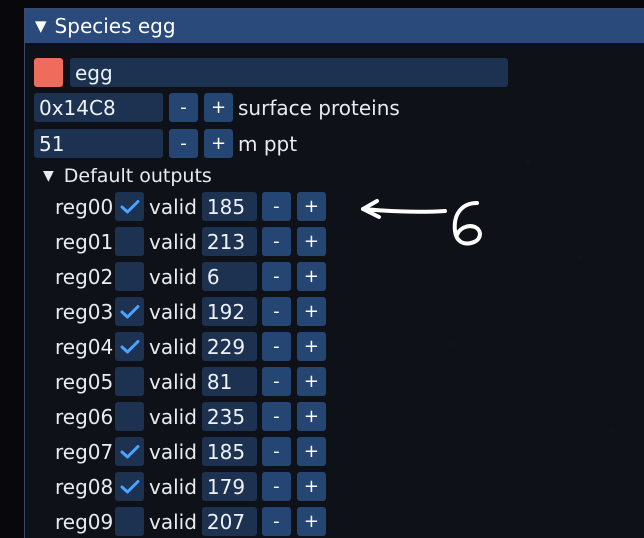  I want to click on surface-proteins-input: 0x14C8, so click(98, 107).